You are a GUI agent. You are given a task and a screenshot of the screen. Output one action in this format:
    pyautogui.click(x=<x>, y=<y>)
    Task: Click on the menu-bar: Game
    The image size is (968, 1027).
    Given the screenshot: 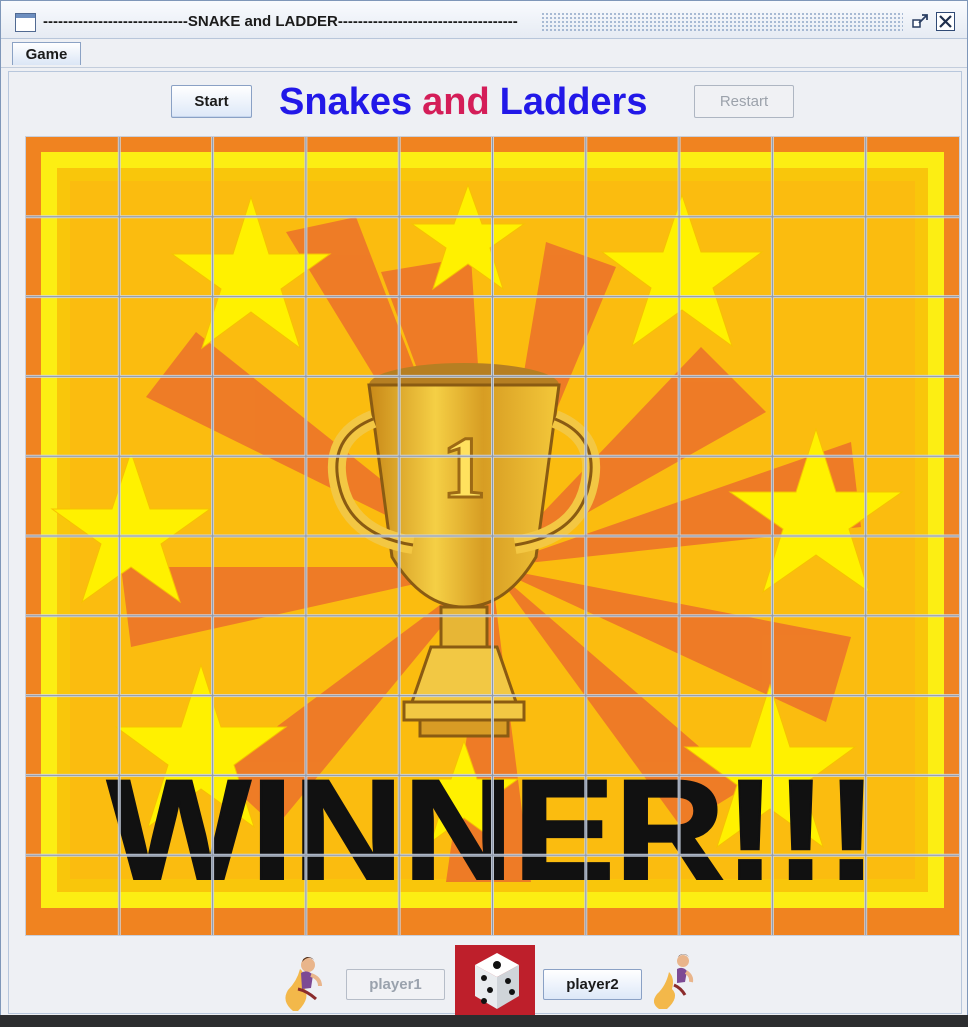 What is the action you would take?
    pyautogui.click(x=484, y=53)
    